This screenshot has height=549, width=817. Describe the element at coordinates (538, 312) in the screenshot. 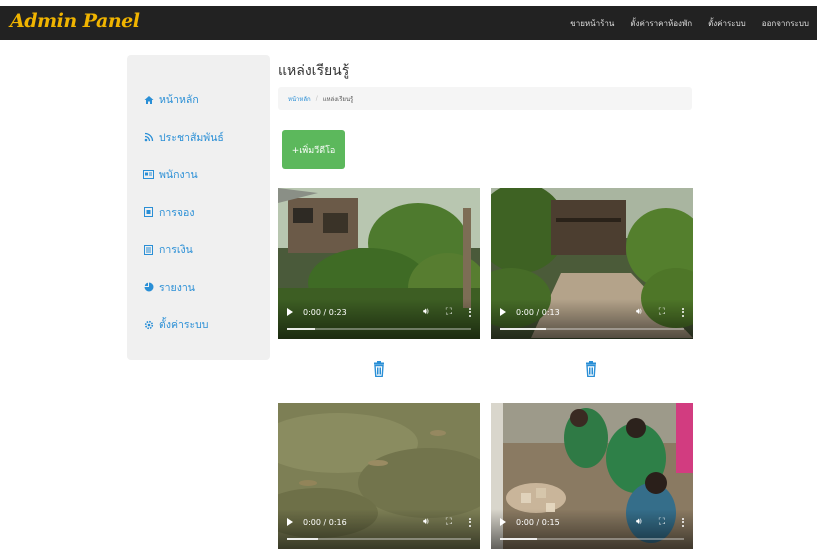

I see `video-time: 0:00 / 0:13` at that location.